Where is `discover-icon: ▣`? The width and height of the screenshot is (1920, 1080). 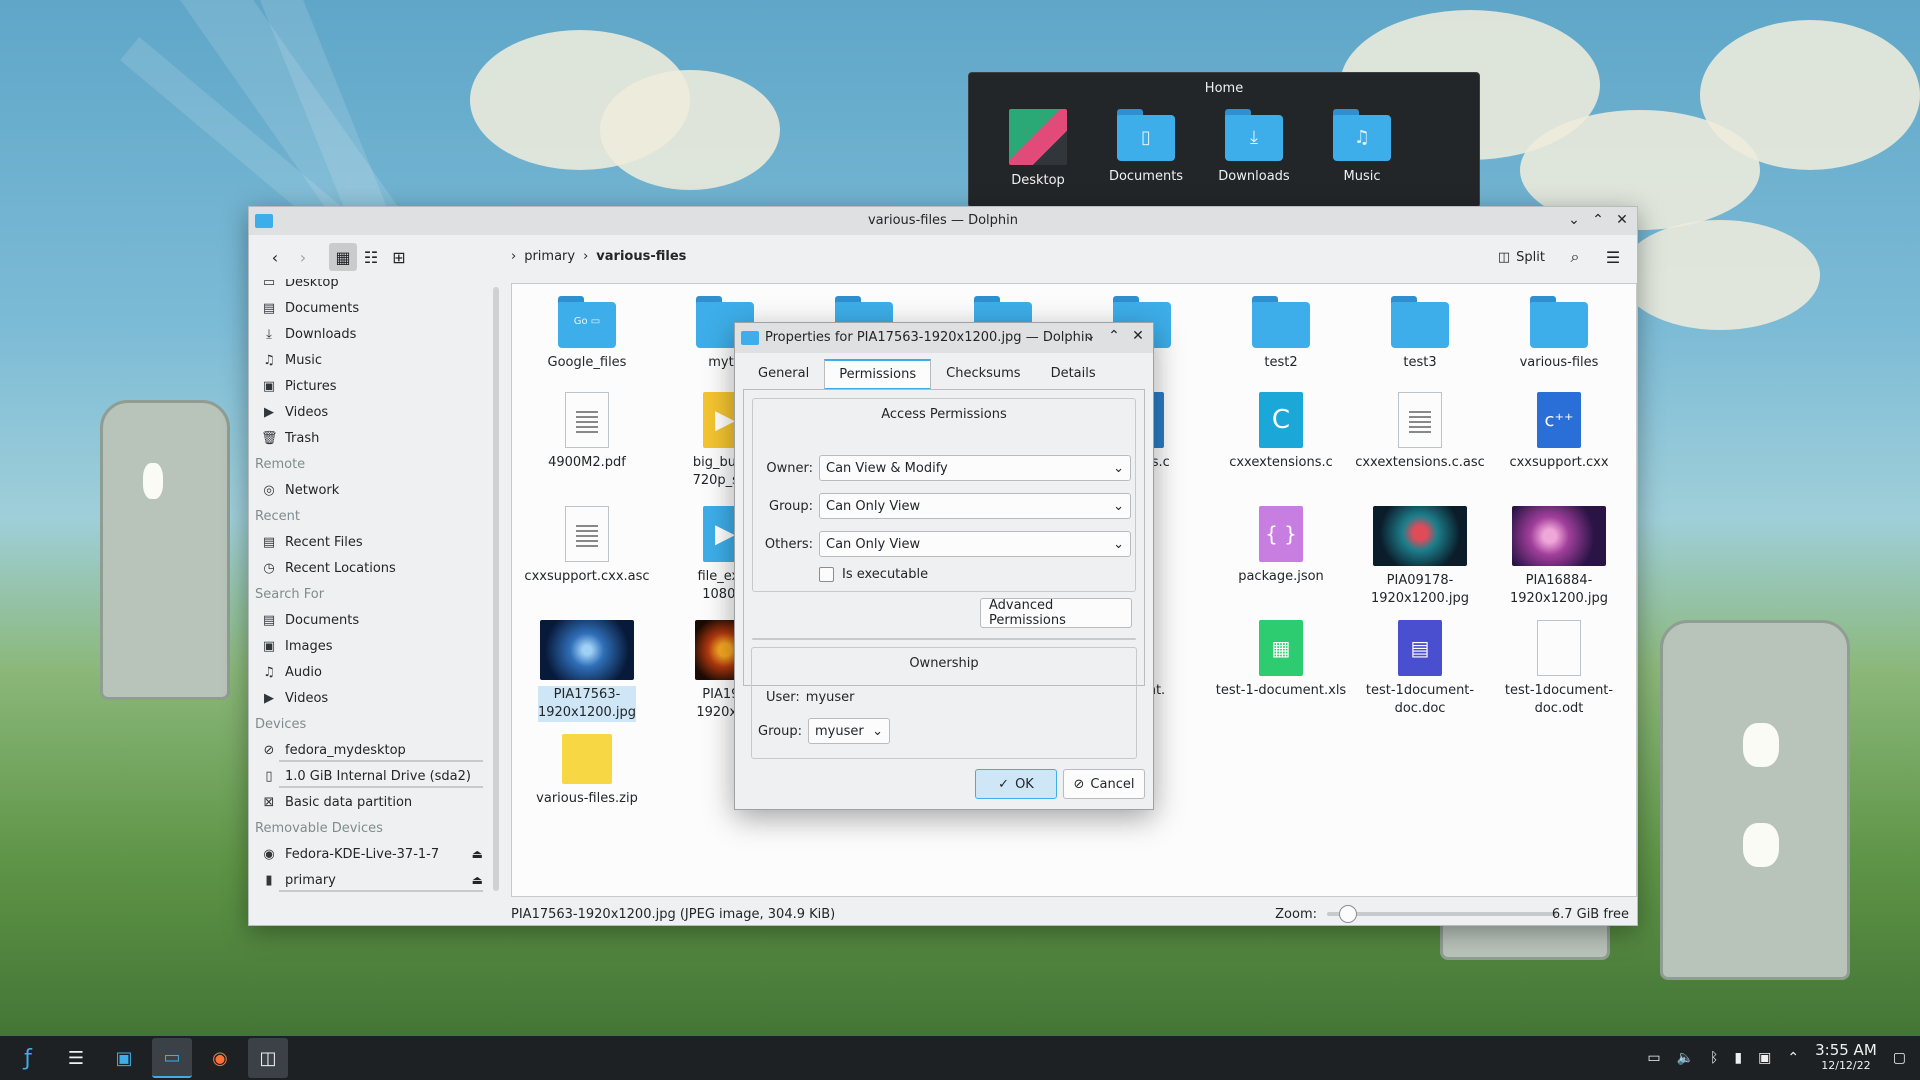
discover-icon: ▣ is located at coordinates (124, 1058).